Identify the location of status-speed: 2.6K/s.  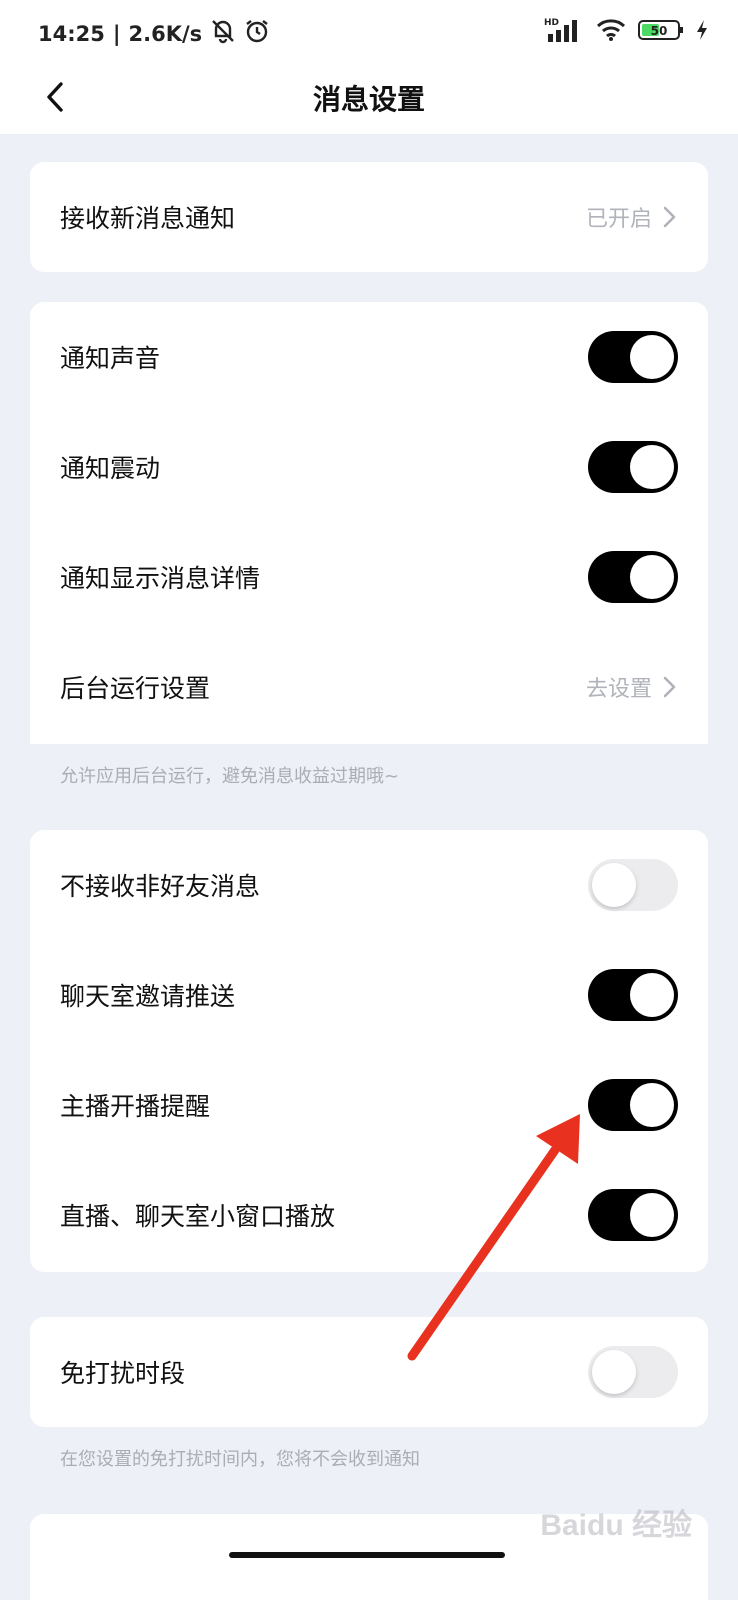
(165, 33).